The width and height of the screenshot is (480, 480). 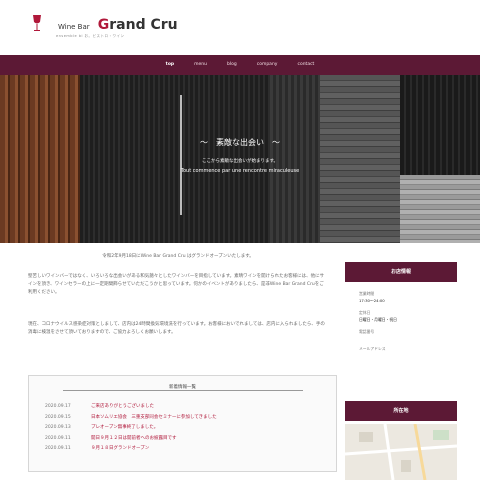 What do you see at coordinates (58, 427) in the screenshot?
I see `news-date: 2020.09.13` at bounding box center [58, 427].